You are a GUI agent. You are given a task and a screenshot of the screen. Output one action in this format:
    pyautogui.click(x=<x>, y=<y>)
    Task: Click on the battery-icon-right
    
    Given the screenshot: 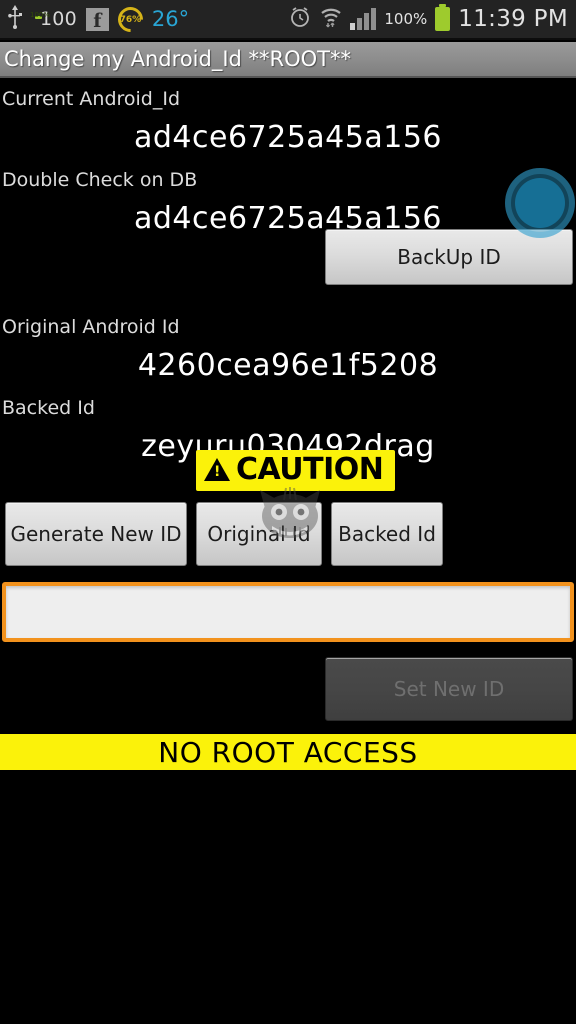 What is the action you would take?
    pyautogui.click(x=443, y=17)
    